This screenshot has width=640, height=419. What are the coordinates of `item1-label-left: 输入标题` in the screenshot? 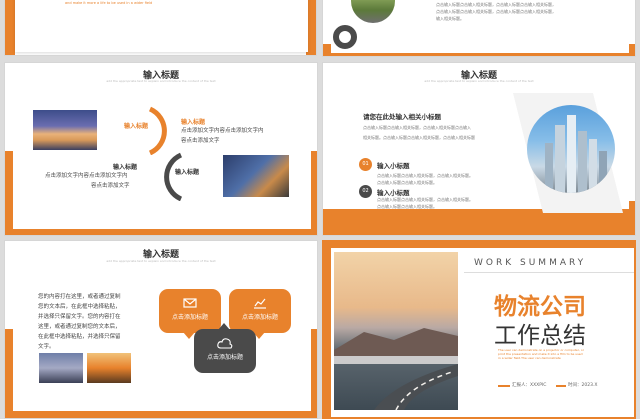 It's located at (136, 126).